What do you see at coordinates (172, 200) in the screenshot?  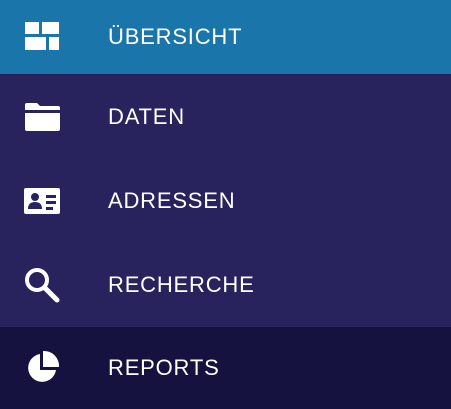 I see `nav-item-label: ADRESSEN` at bounding box center [172, 200].